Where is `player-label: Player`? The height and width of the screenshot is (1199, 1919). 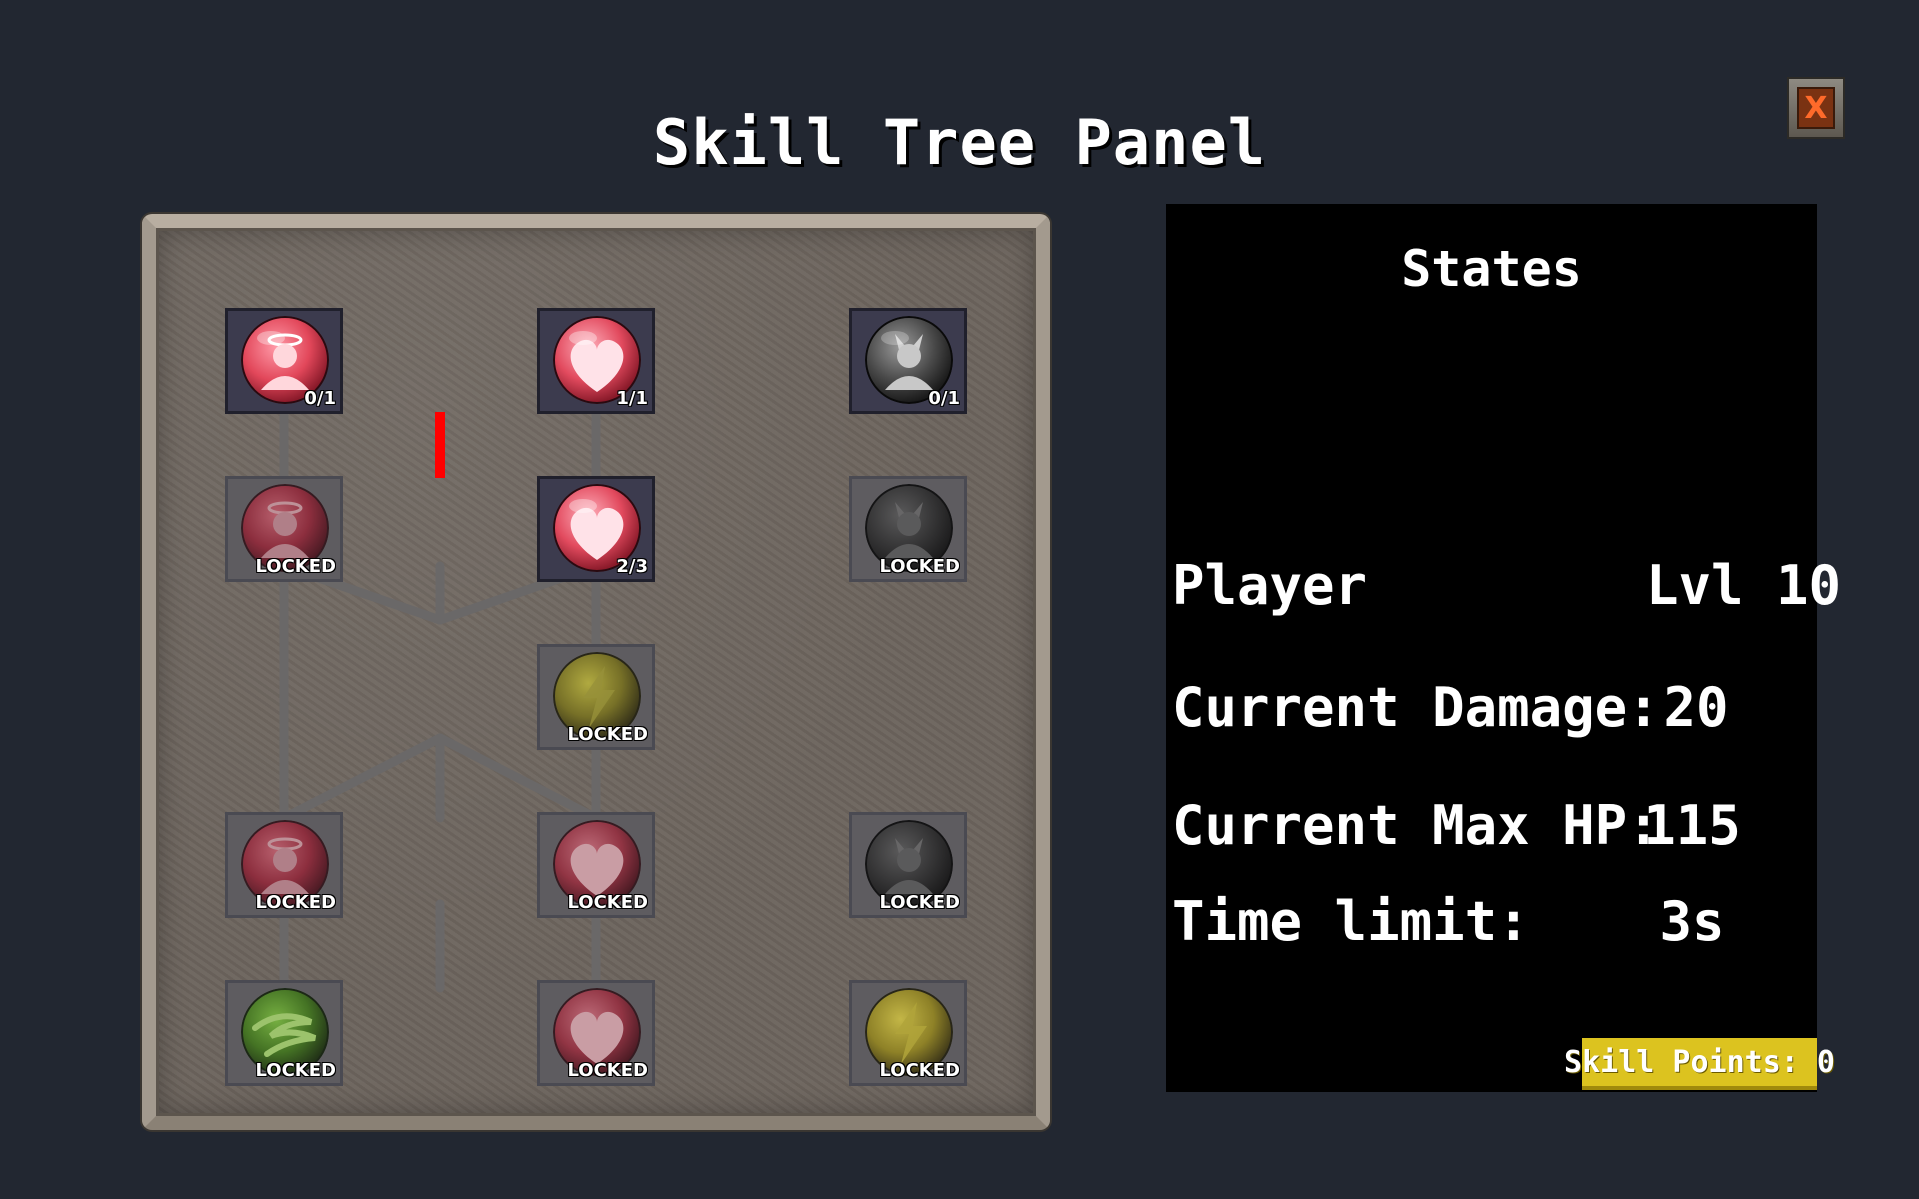 player-label: Player is located at coordinates (1270, 585).